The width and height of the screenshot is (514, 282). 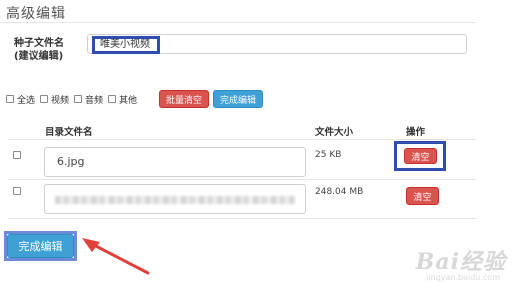 What do you see at coordinates (36, 14) in the screenshot?
I see `page-title: 高级编辑` at bounding box center [36, 14].